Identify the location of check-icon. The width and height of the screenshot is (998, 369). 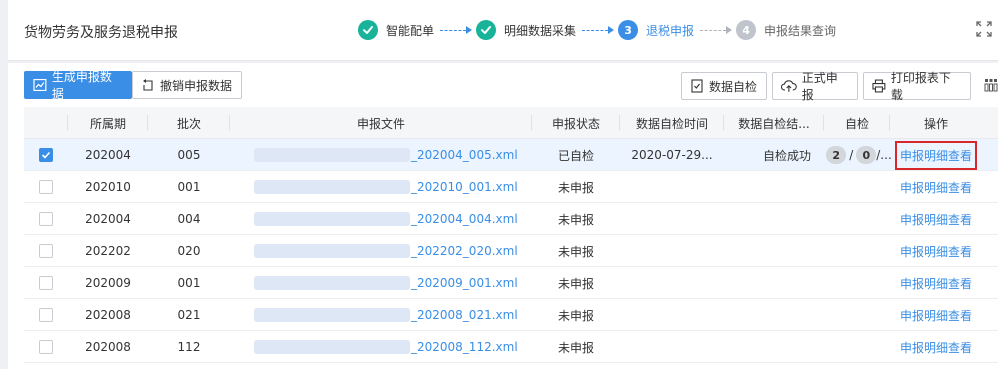
(486, 30).